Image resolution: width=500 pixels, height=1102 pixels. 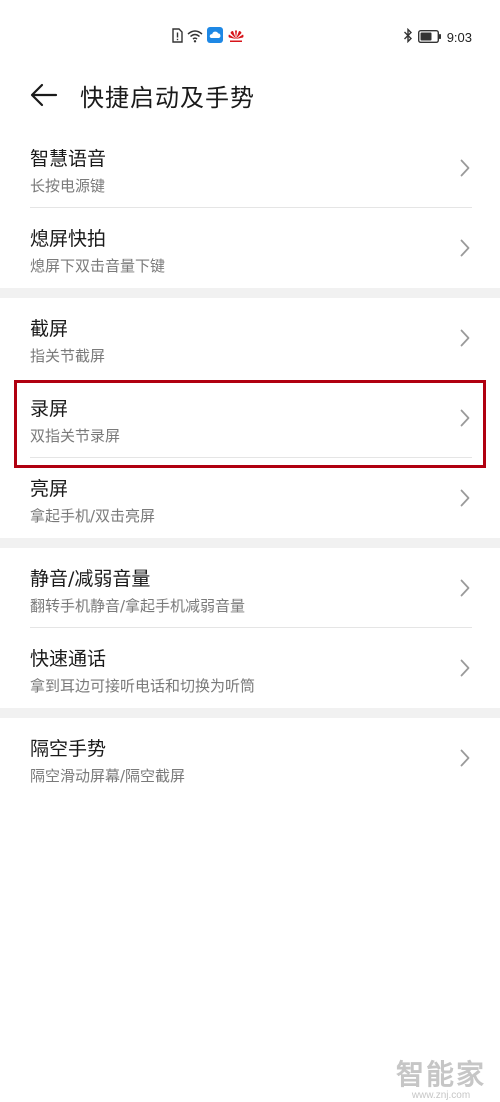 I want to click on list-item-screen-record: 录屏 双指关节录屏, so click(x=250, y=418).